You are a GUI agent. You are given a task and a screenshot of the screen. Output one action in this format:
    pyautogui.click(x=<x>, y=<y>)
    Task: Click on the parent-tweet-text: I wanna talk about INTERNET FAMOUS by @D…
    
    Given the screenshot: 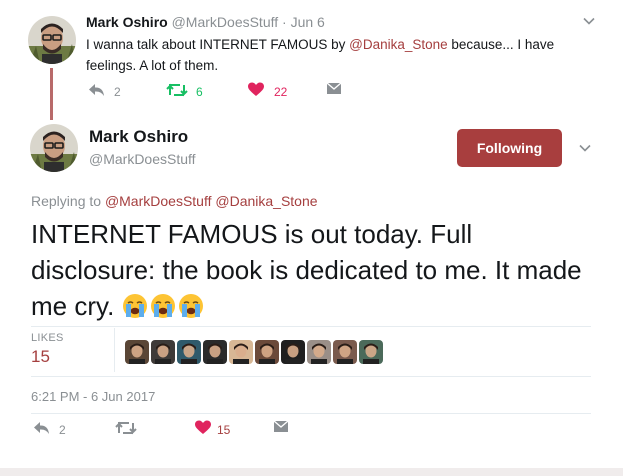 What is the action you would take?
    pyautogui.click(x=336, y=55)
    